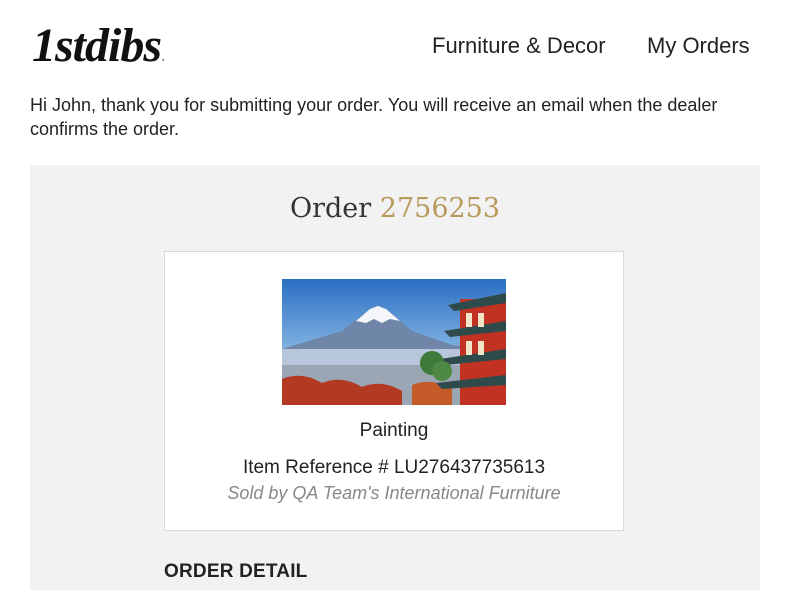 Image resolution: width=792 pixels, height=590 pixels. What do you see at coordinates (698, 46) in the screenshot?
I see `nav-my-orders: My Orders` at bounding box center [698, 46].